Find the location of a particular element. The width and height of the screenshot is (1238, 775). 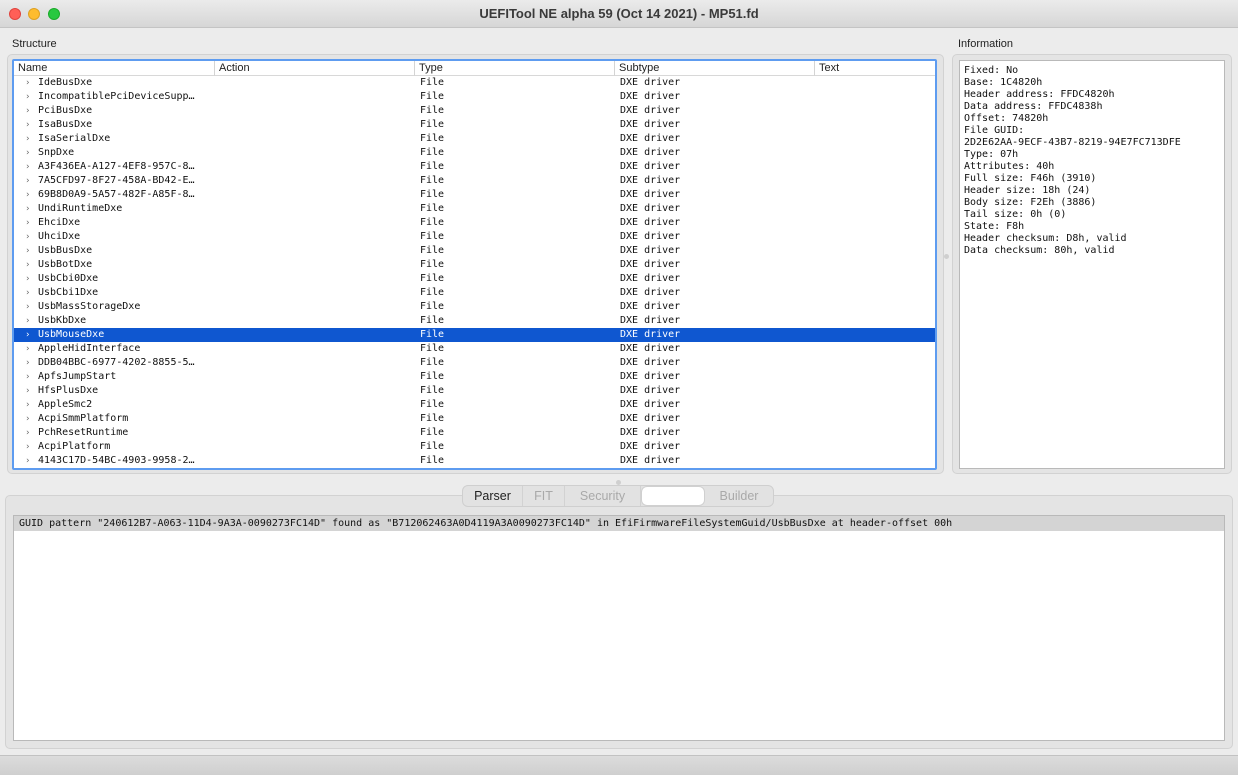

column-header-subtype: Subtype is located at coordinates (715, 68).